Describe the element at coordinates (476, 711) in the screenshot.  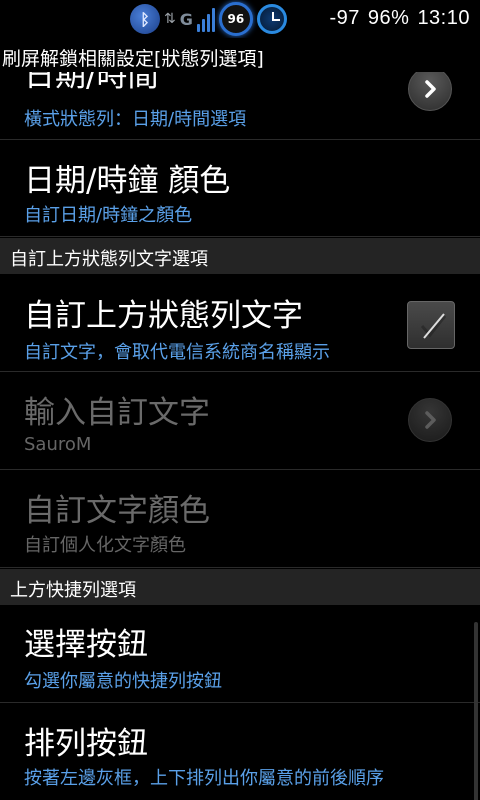
I see `scrollbar` at that location.